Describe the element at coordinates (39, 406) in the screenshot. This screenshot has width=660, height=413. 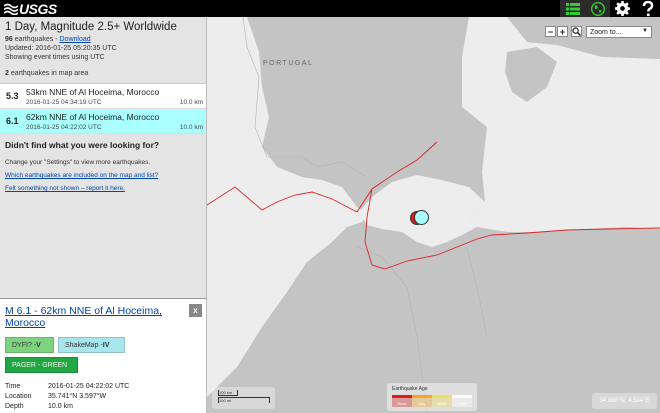
I see `detail-depth-row: Depth 10.0 km` at that location.